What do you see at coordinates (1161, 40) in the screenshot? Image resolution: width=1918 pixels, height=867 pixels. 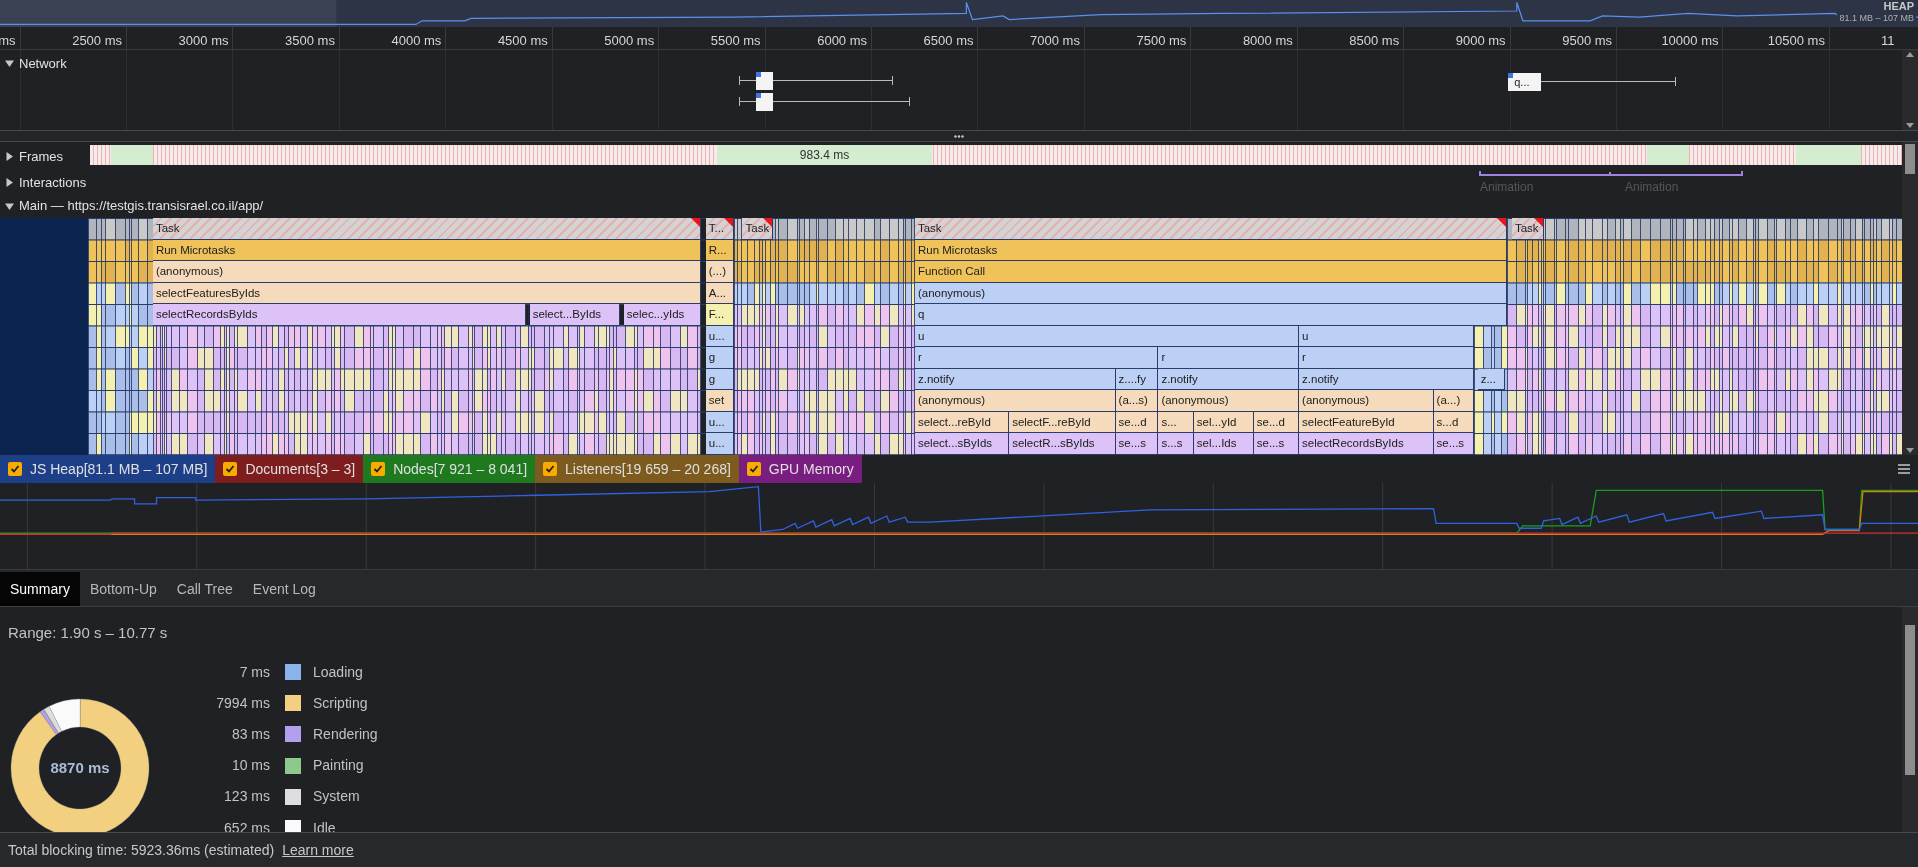 I see `time-tick-label: 7500 ms` at bounding box center [1161, 40].